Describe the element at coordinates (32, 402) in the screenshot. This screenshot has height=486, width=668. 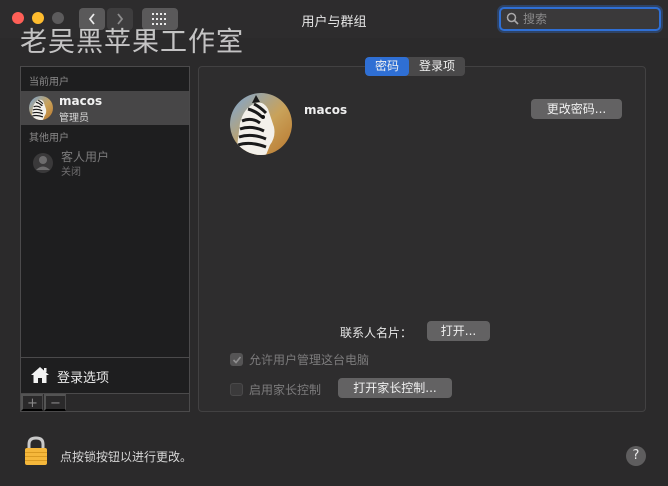
I see `add-user-button: +` at that location.